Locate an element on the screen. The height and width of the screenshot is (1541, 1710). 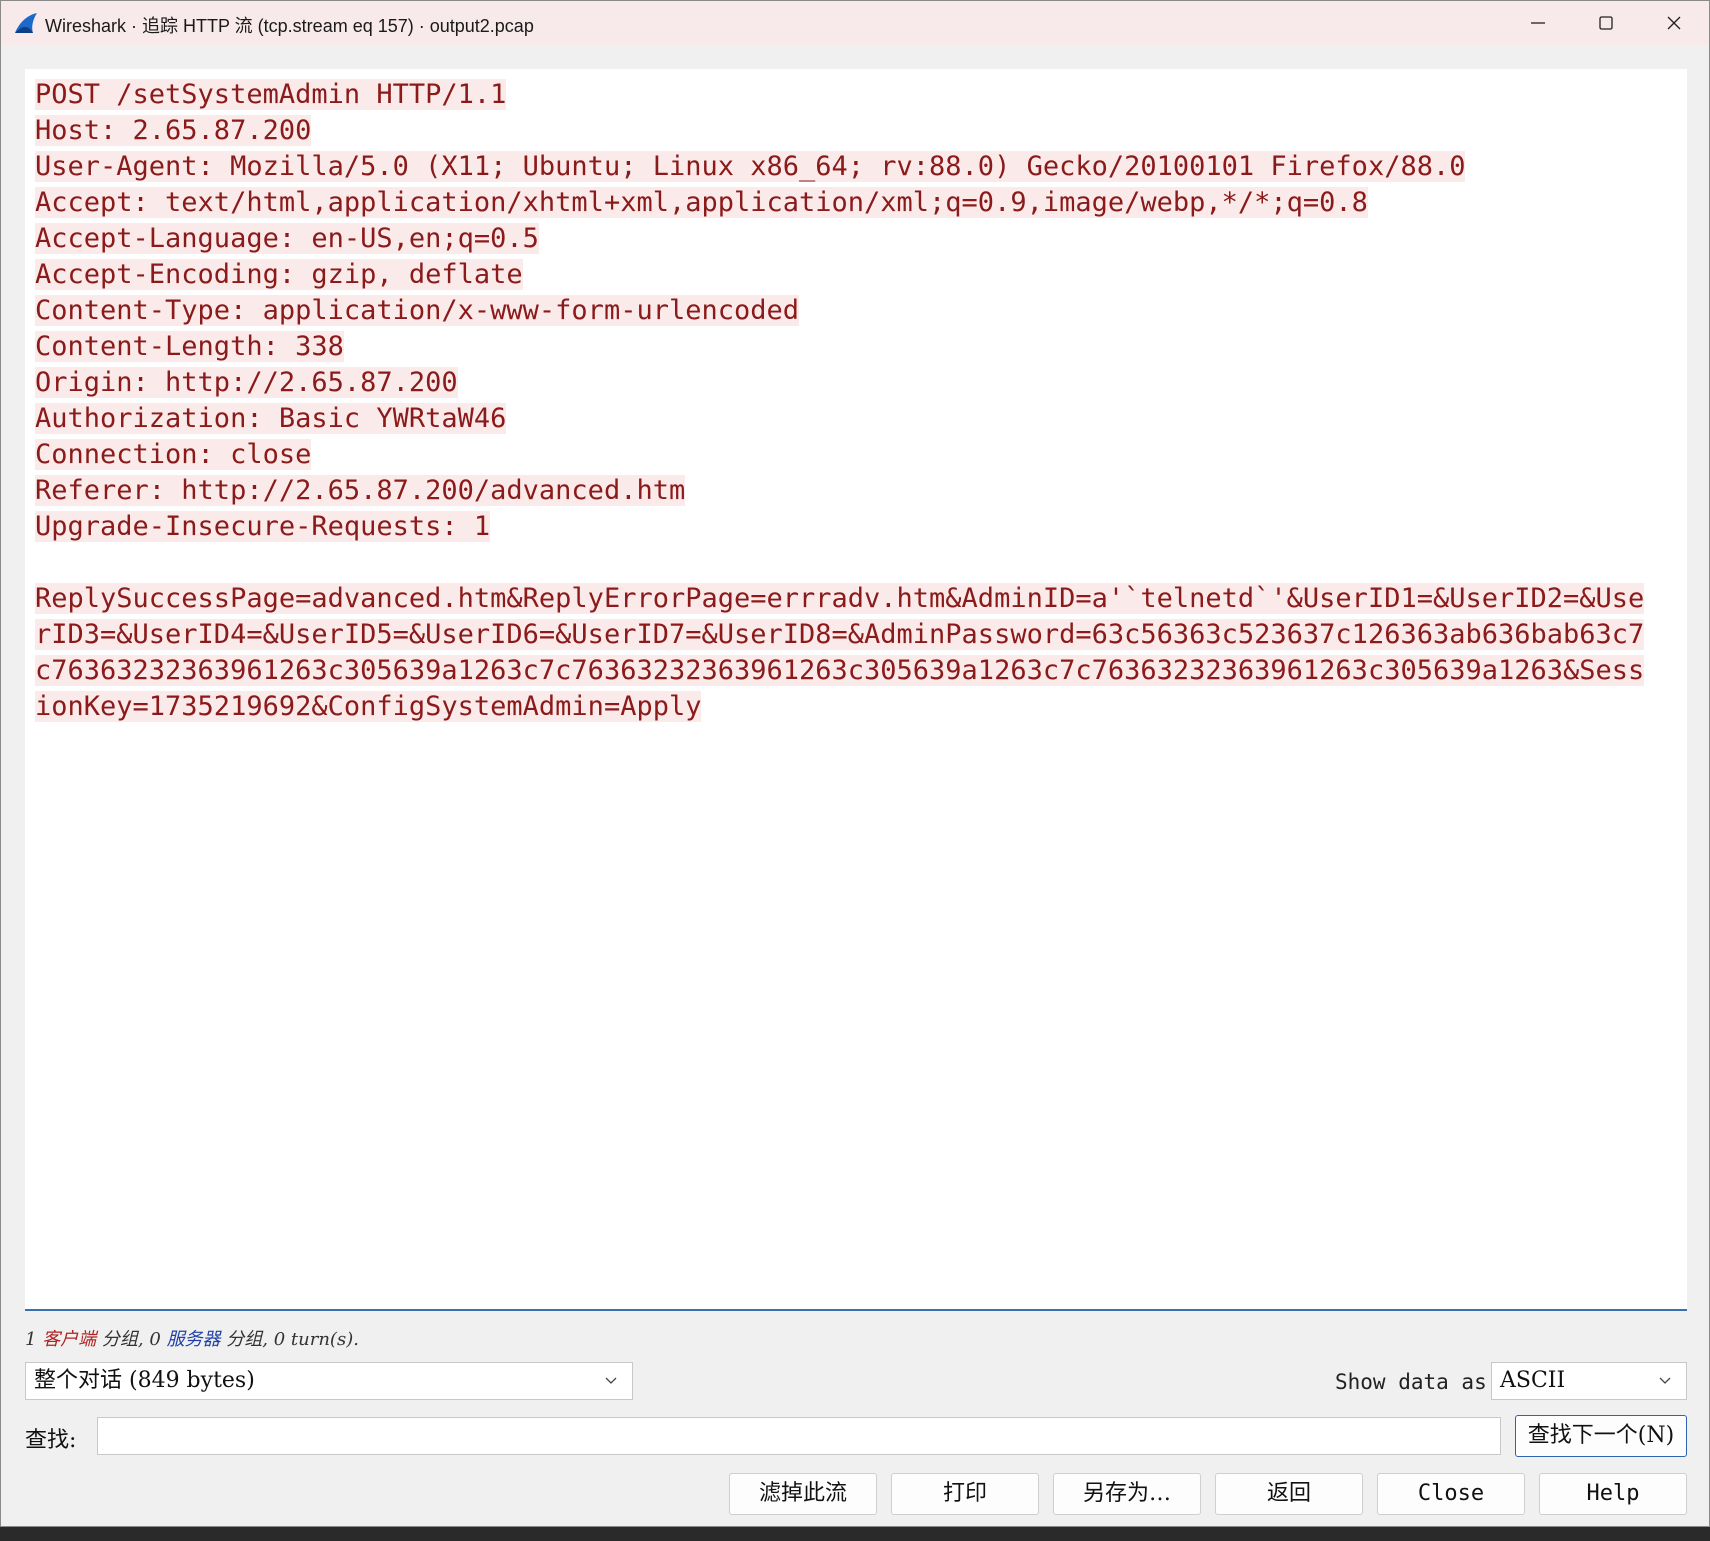
minimize-button is located at coordinates (1538, 23).